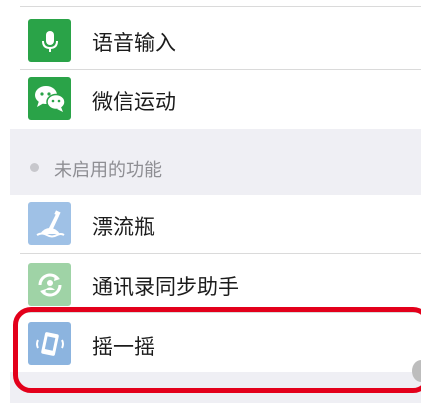 This screenshot has height=403, width=421. What do you see at coordinates (215, 40) in the screenshot?
I see `feature-row-voice-input: 语音输入` at bounding box center [215, 40].